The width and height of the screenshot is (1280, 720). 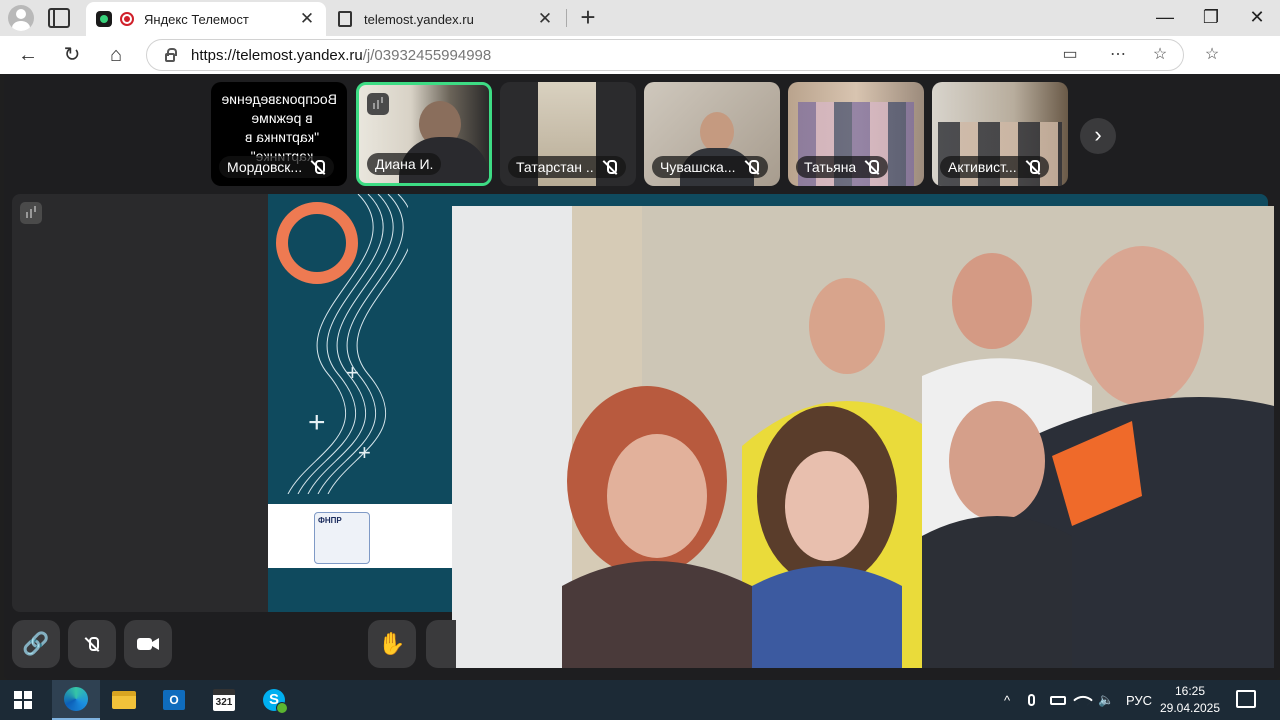 I want to click on windows-start-icon, so click(x=23, y=700).